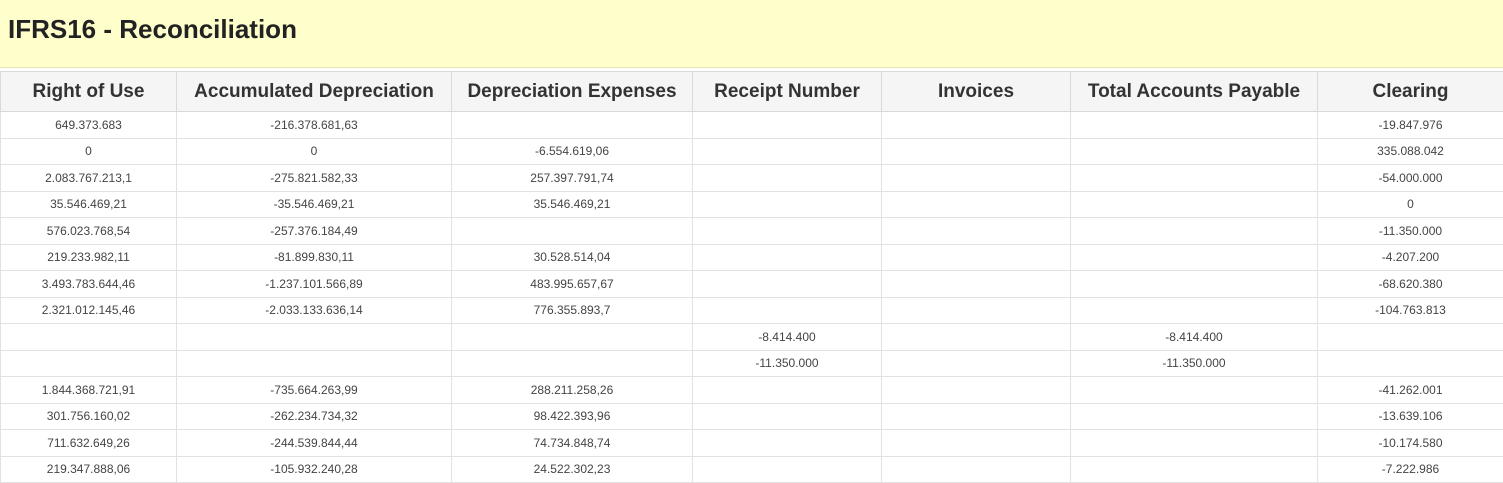 This screenshot has height=483, width=1503. Describe the element at coordinates (1410, 231) in the screenshot. I see `cell-clearing: -11.350.000` at that location.